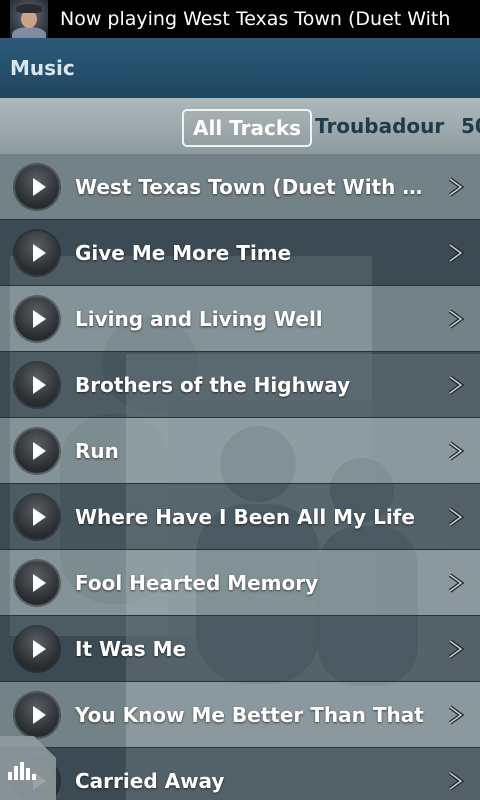 This screenshot has width=480, height=800. I want to click on notification-bar: Now playing West Texas Town (Duet With, so click(240, 19).